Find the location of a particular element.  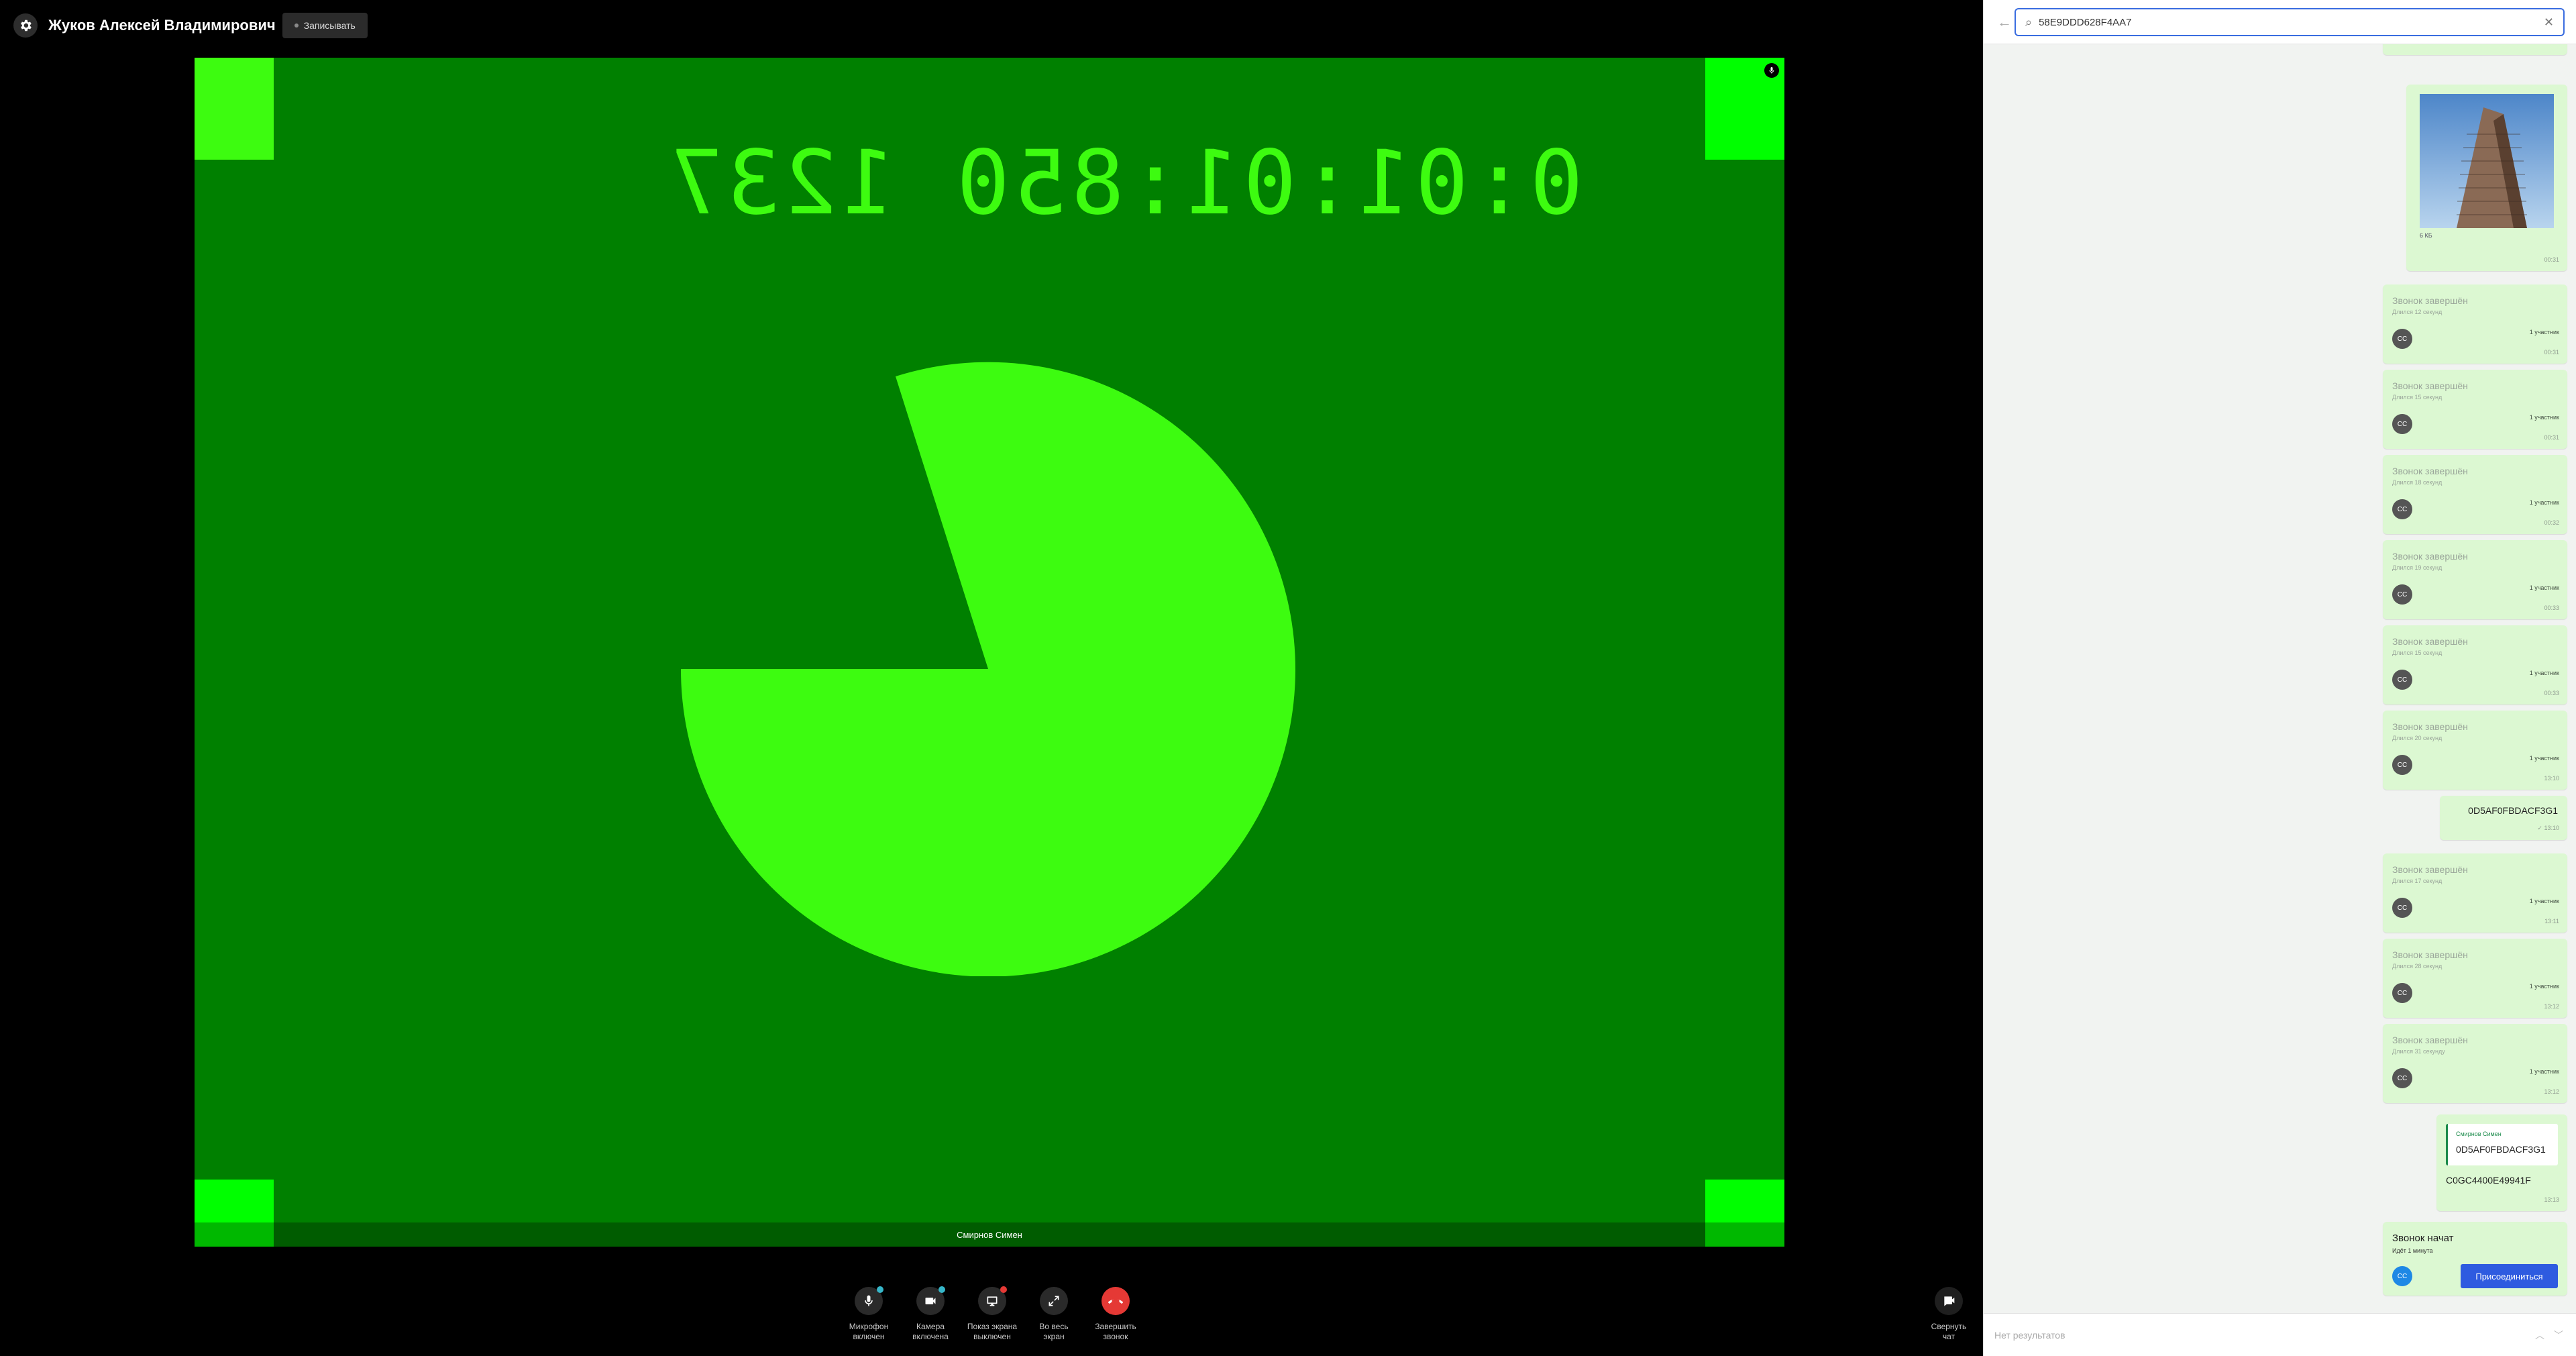

quoted-message: Смирнов Симен 0D5AF0FBDACF3G1 is located at coordinates (2502, 1144).